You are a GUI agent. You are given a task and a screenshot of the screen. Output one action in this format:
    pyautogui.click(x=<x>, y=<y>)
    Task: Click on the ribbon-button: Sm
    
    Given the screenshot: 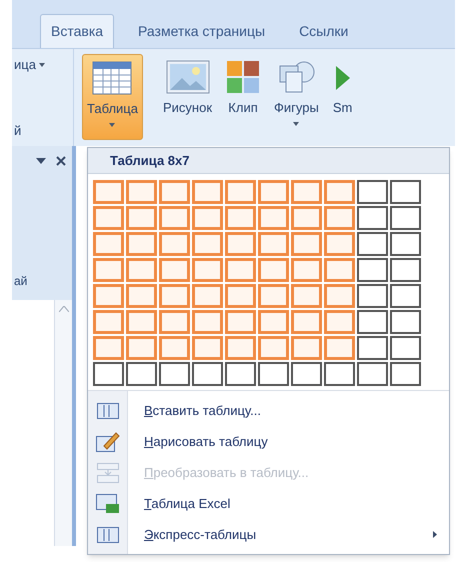 What is the action you would take?
    pyautogui.click(x=342, y=97)
    